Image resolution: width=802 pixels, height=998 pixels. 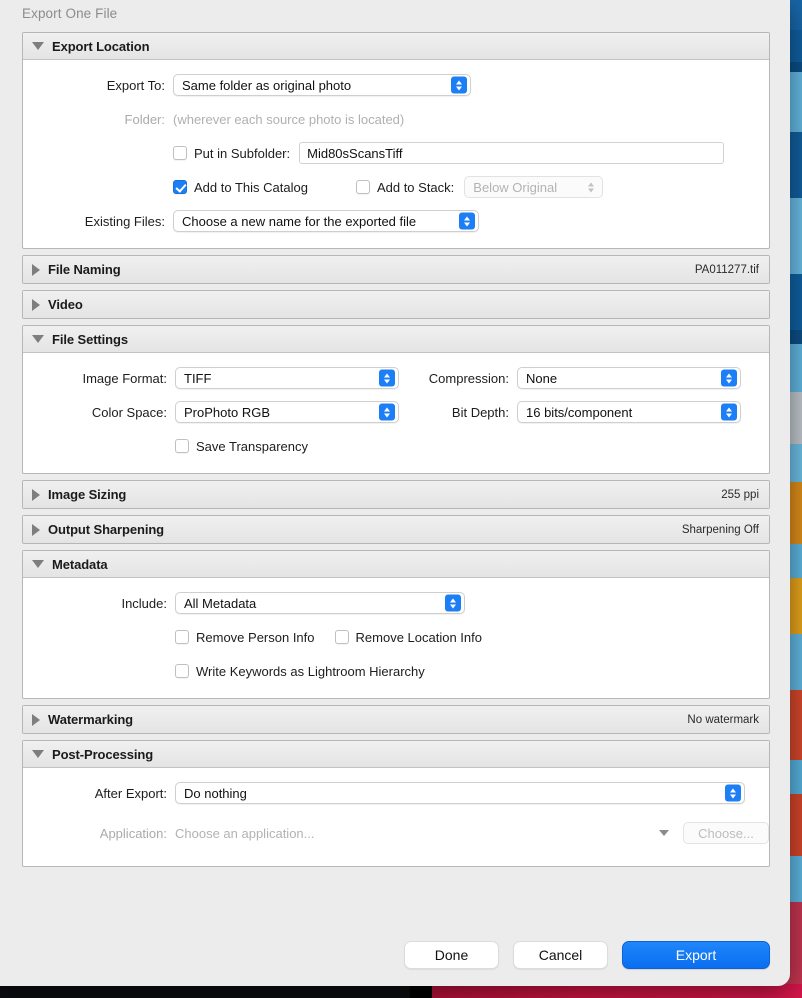 What do you see at coordinates (241, 446) in the screenshot?
I see `save-transparency-checkbox: Save Transparency` at bounding box center [241, 446].